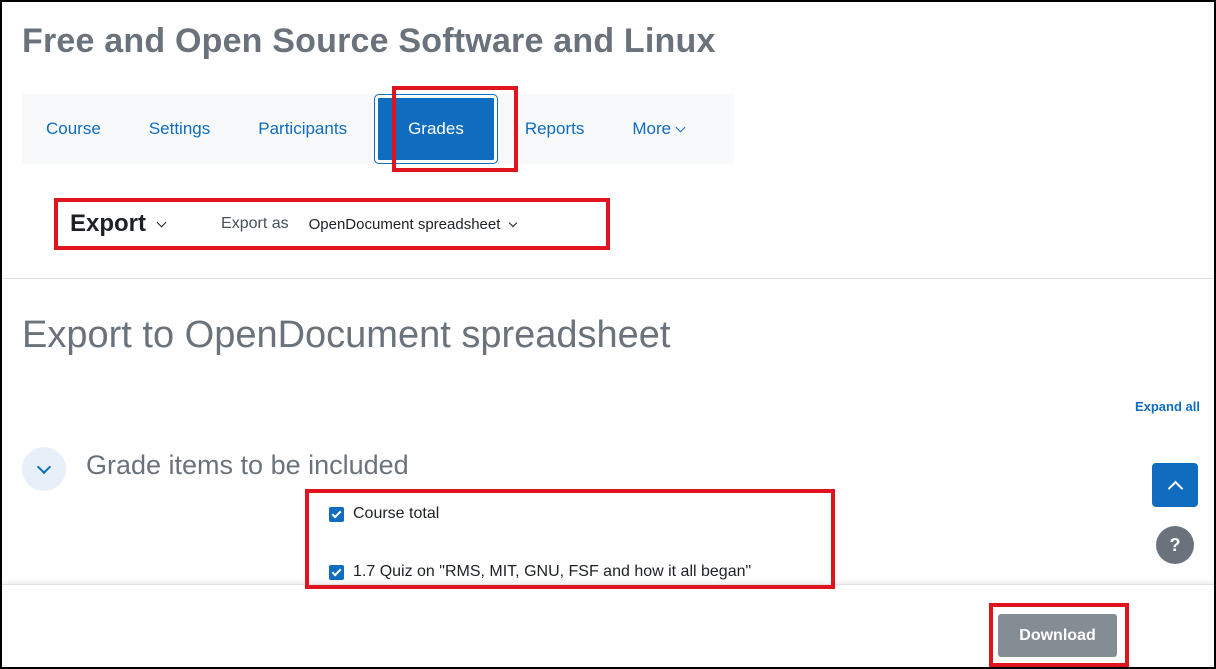 The height and width of the screenshot is (669, 1216). What do you see at coordinates (404, 224) in the screenshot?
I see `export-format-value: OpenDocument spreadsheet` at bounding box center [404, 224].